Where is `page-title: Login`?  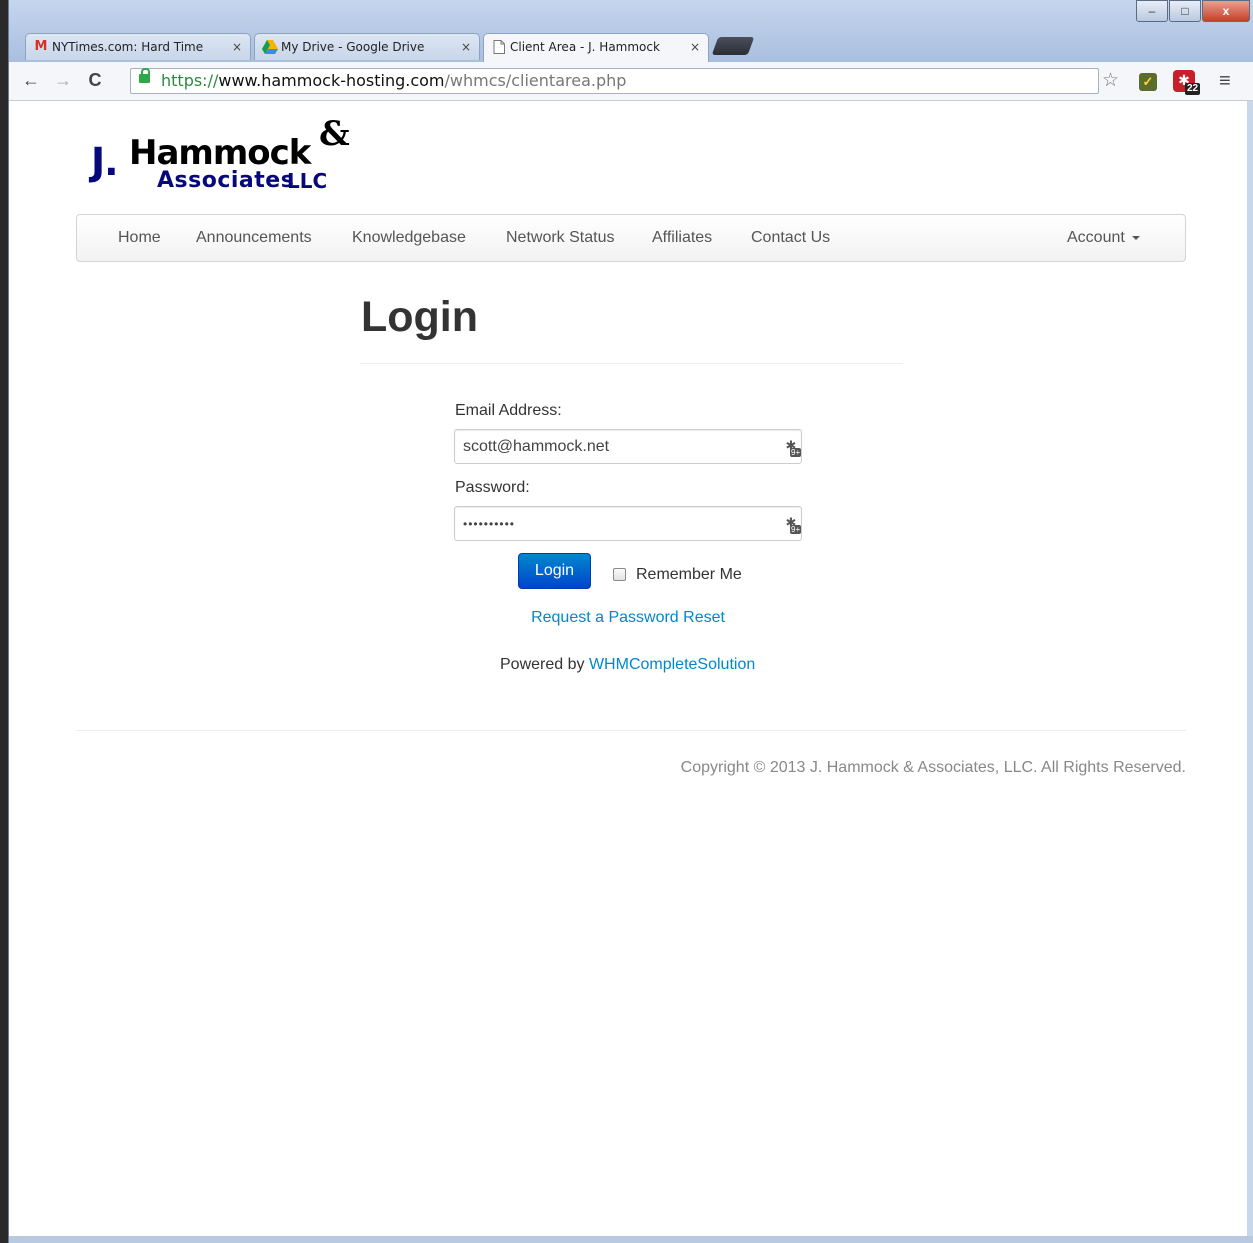
page-title: Login is located at coordinates (420, 317).